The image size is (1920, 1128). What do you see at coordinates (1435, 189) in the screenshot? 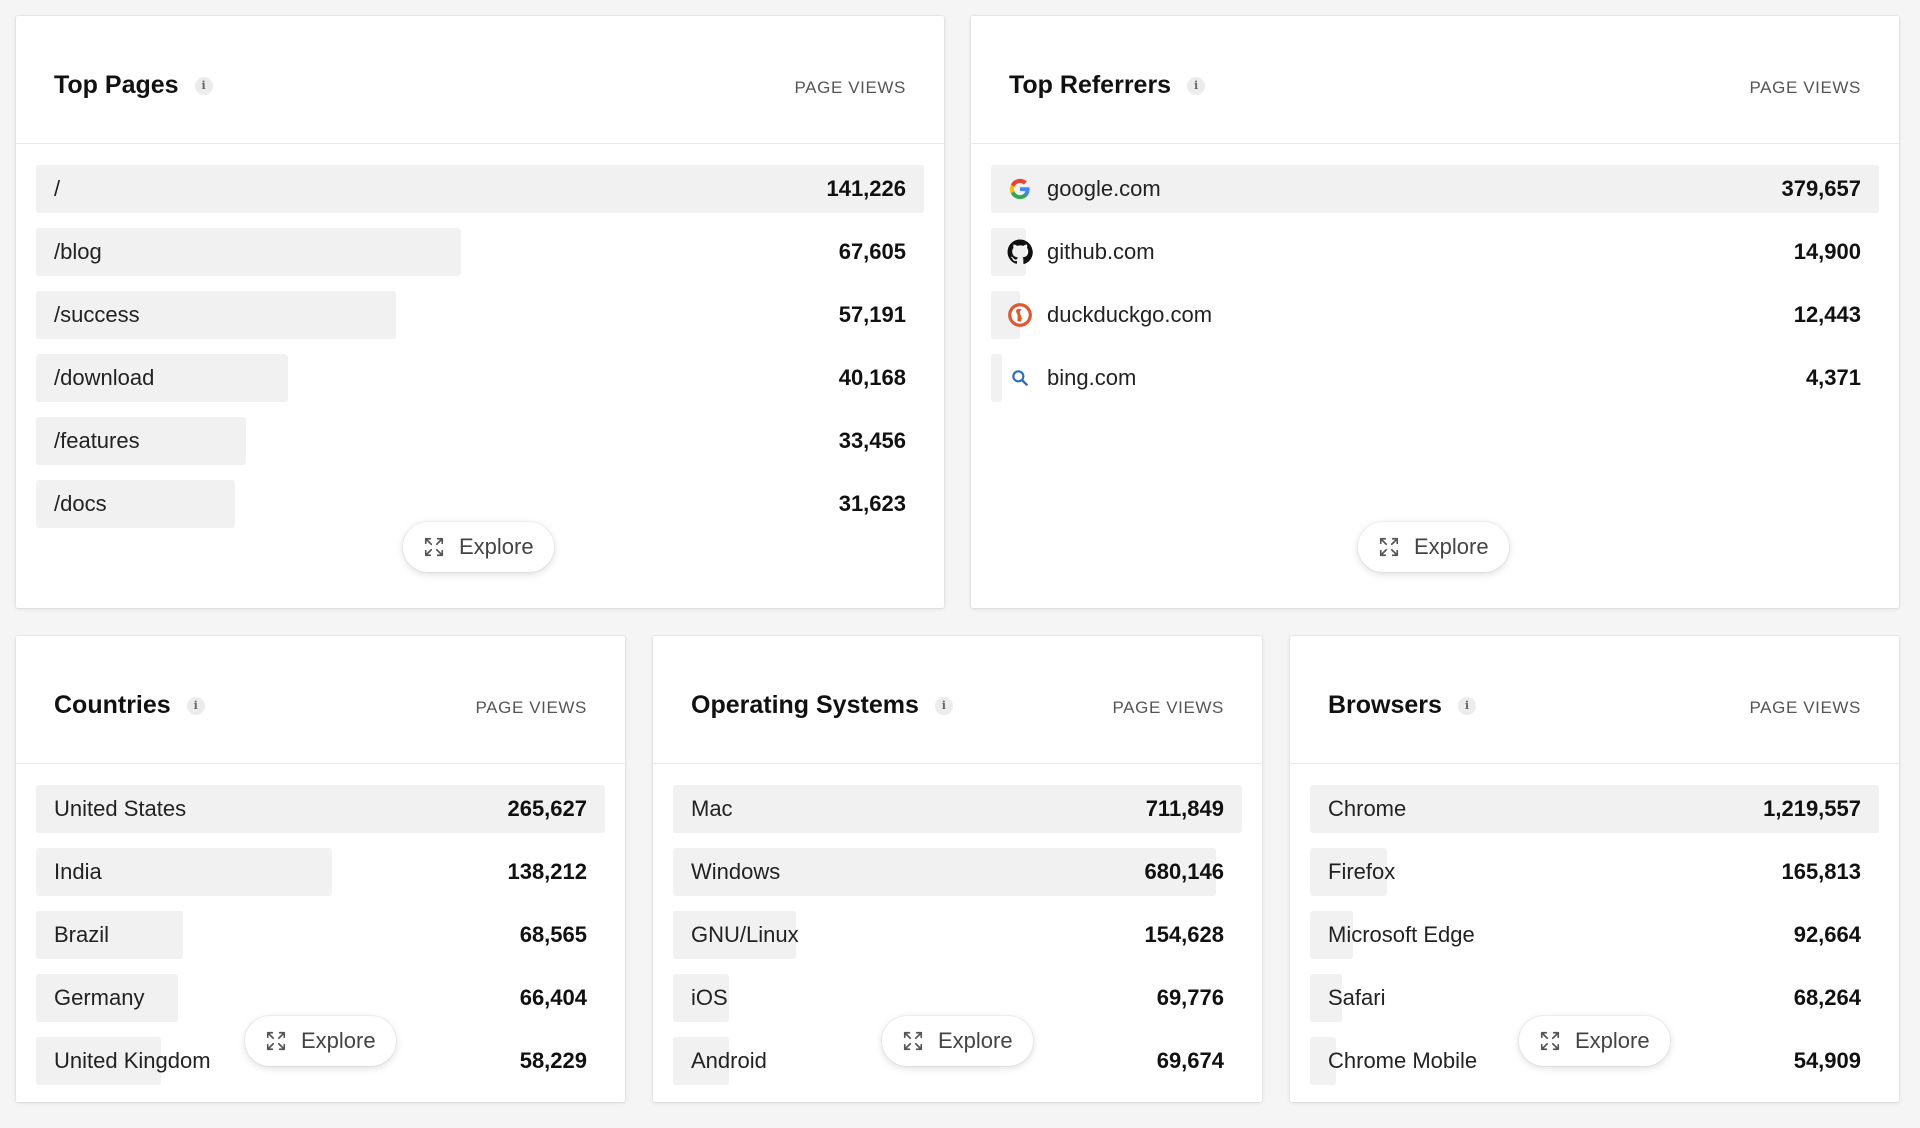
I see `list-item: google.com 379,657` at bounding box center [1435, 189].